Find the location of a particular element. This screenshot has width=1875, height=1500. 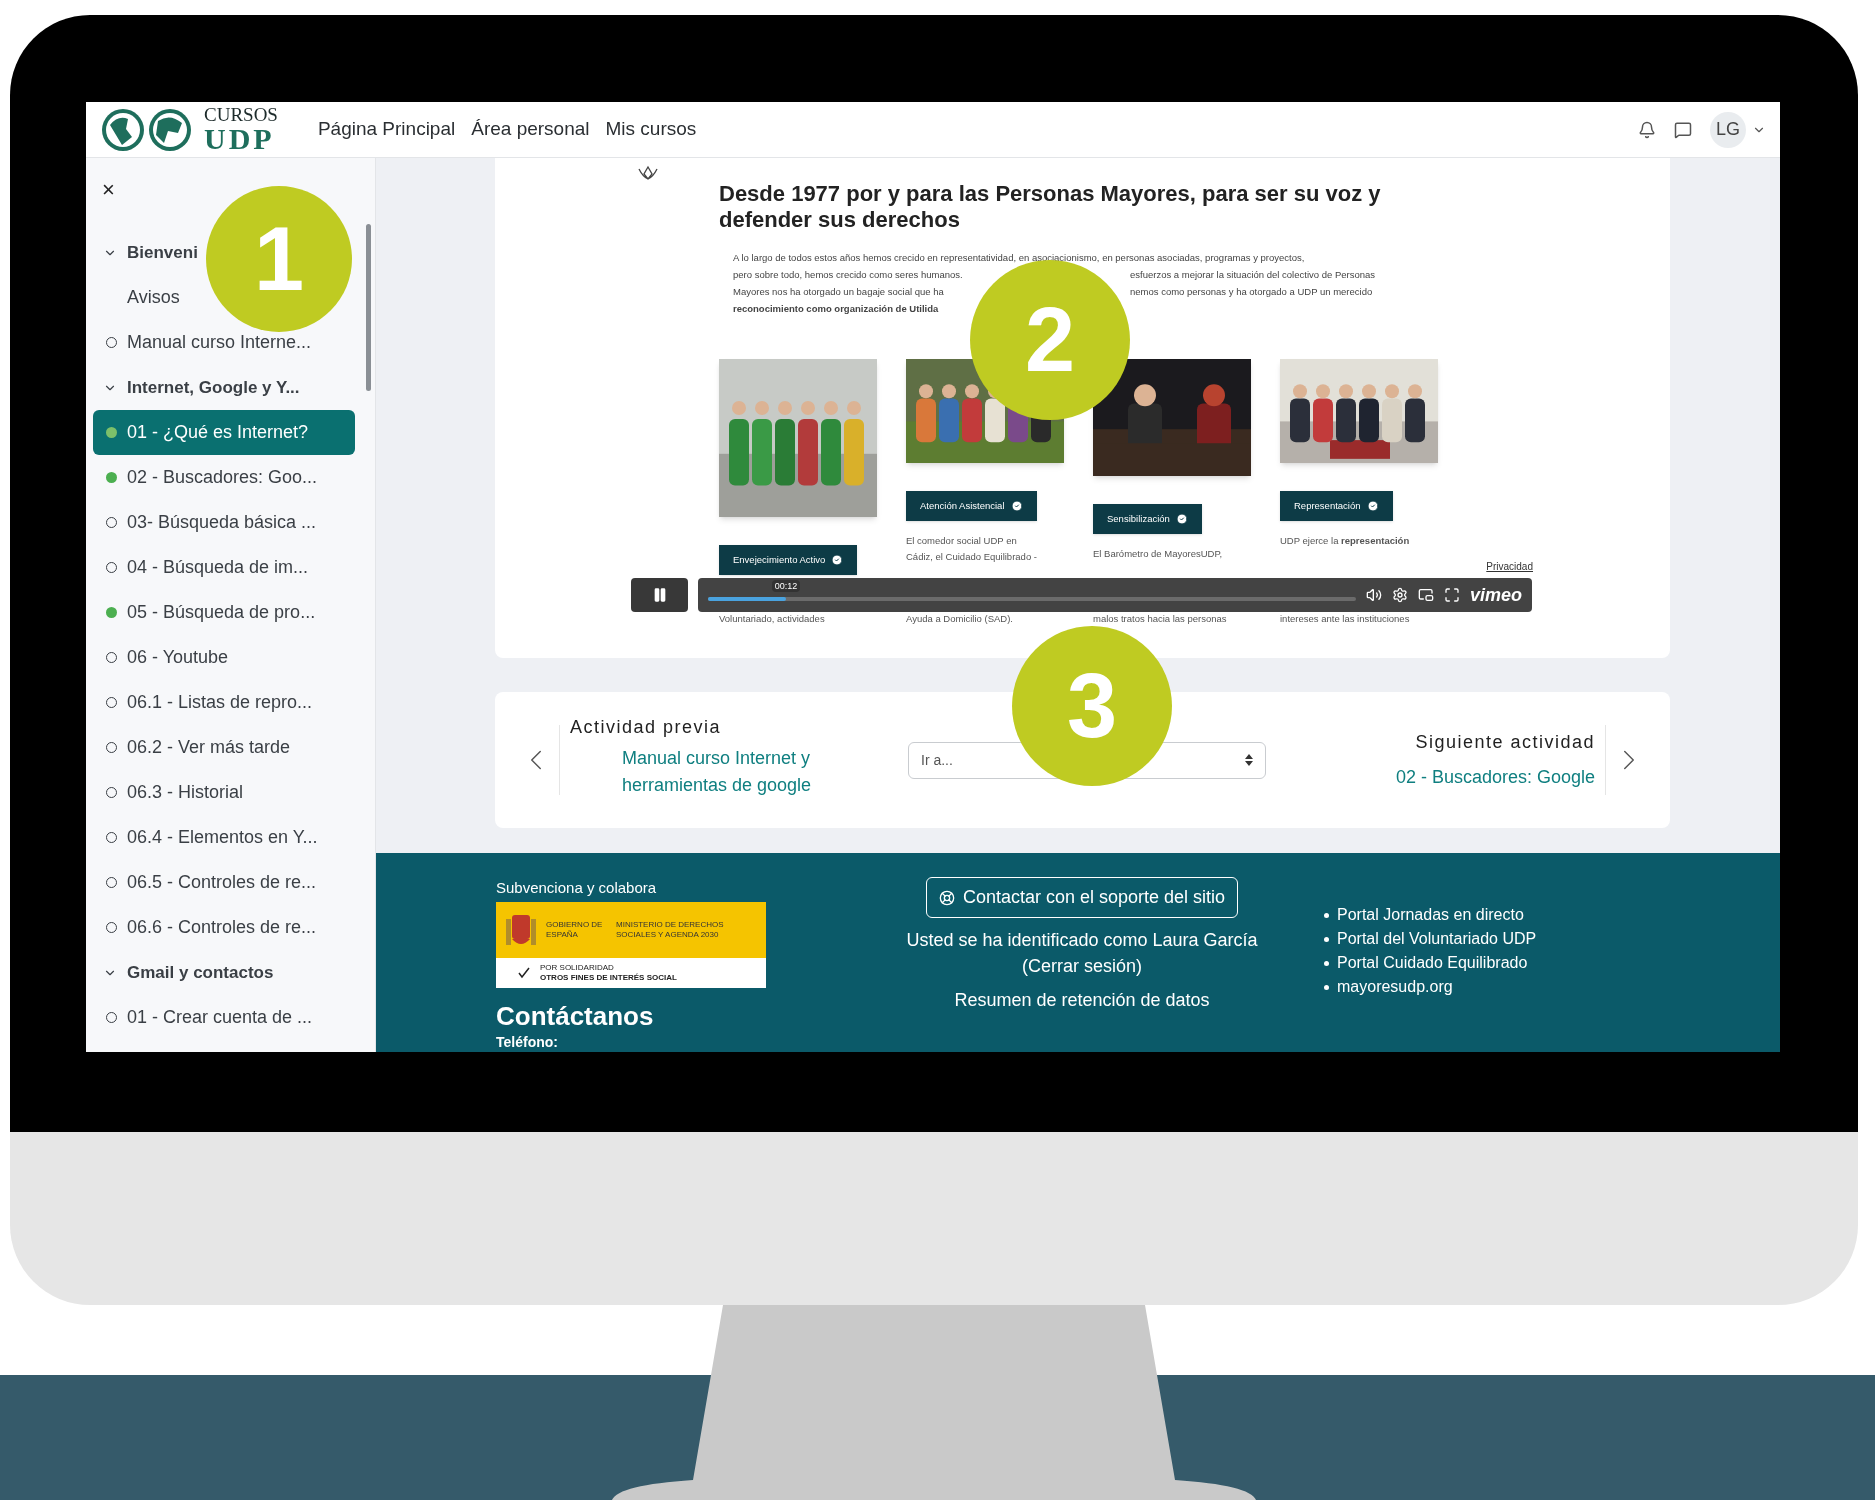

next-label: Siguiente actividad is located at coordinates (1505, 742).